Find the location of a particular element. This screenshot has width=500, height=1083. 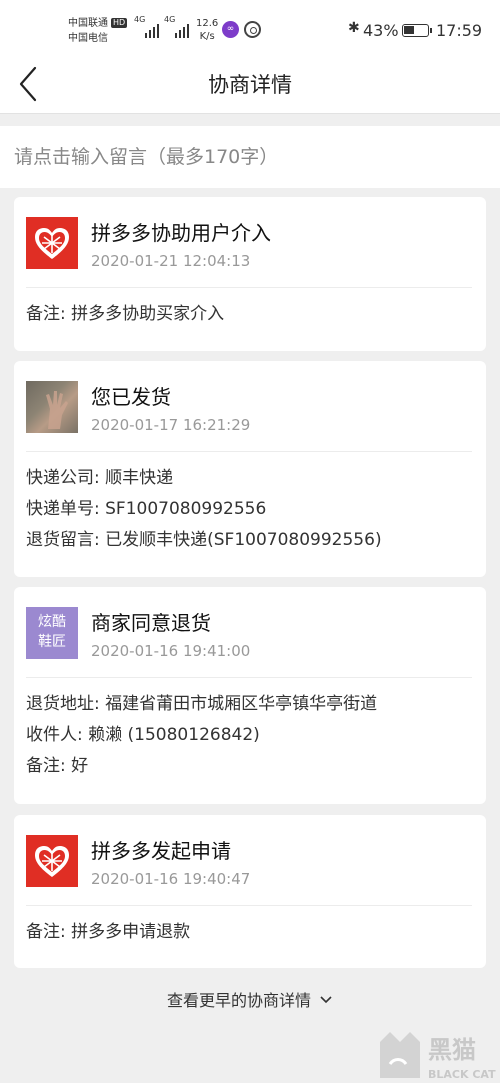

courier-company-line: 快递公司: 顺丰快递 is located at coordinates (100, 478).